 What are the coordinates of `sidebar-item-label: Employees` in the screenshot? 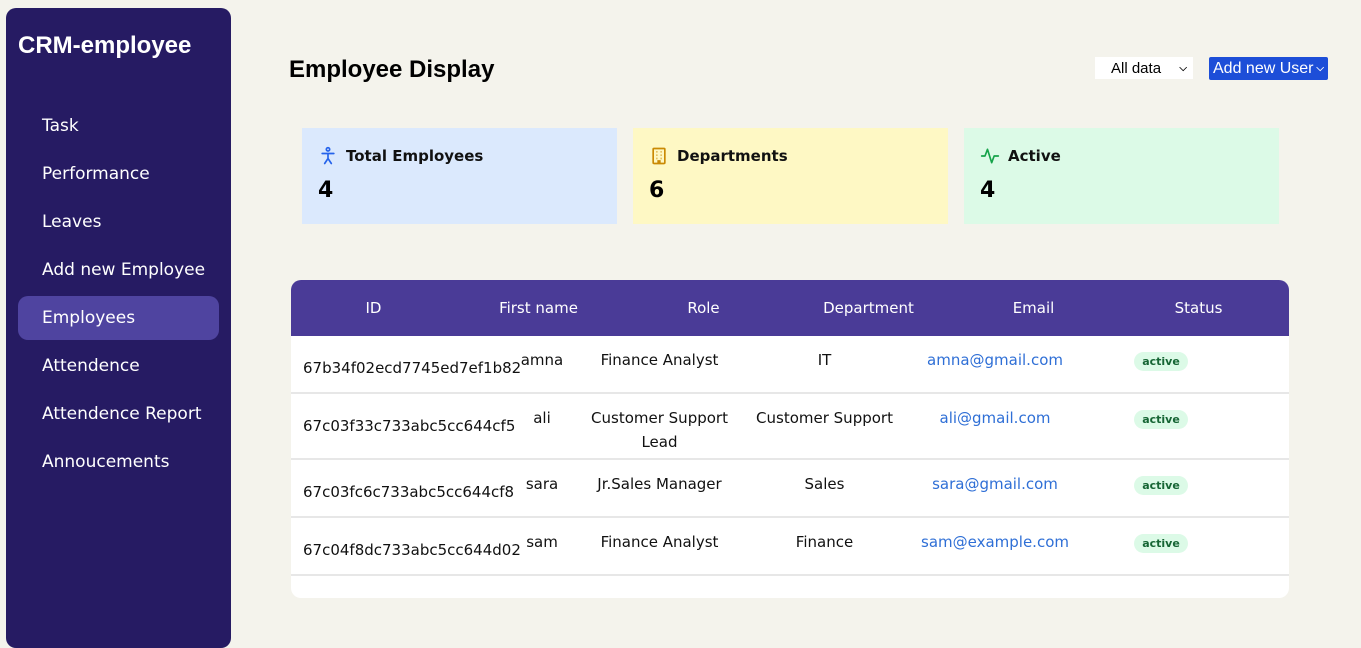 It's located at (89, 318).